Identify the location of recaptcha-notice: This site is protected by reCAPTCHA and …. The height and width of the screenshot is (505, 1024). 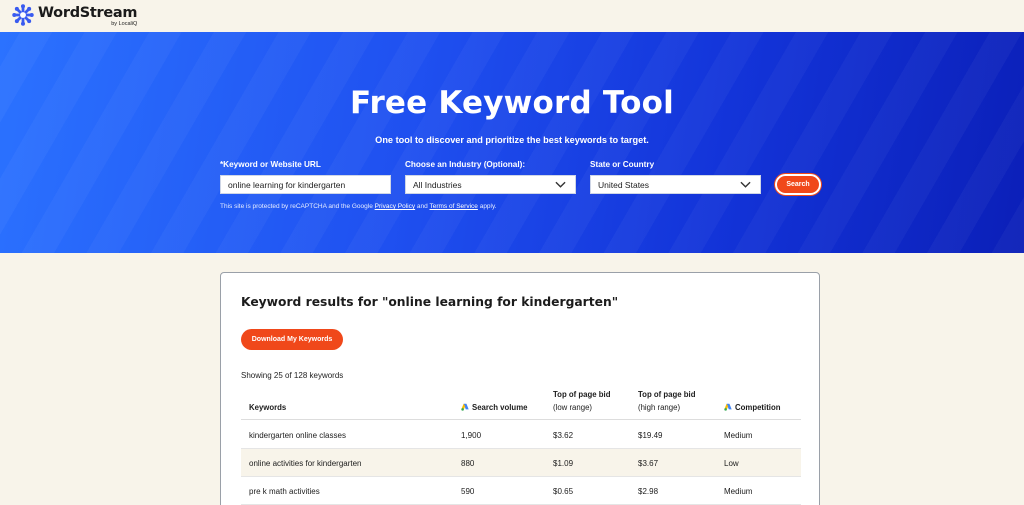
(358, 206).